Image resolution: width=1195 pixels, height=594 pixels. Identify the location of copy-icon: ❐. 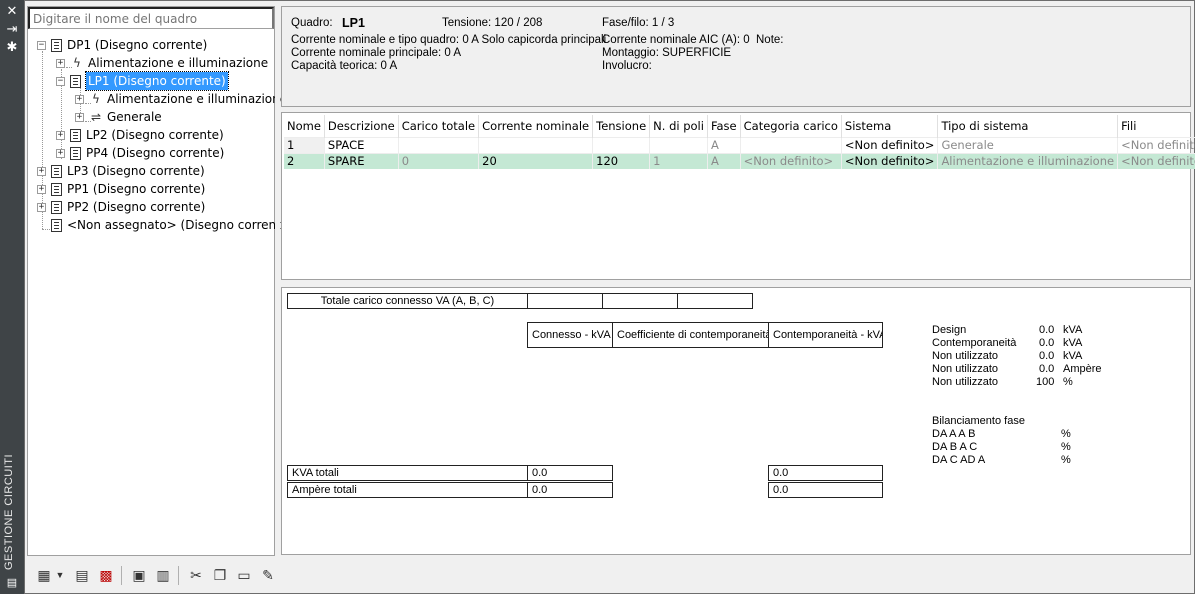
(220, 575).